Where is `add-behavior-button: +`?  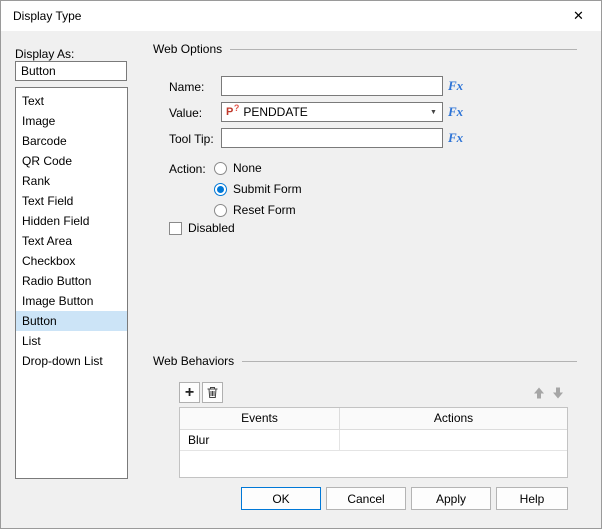
add-behavior-button: + is located at coordinates (189, 392).